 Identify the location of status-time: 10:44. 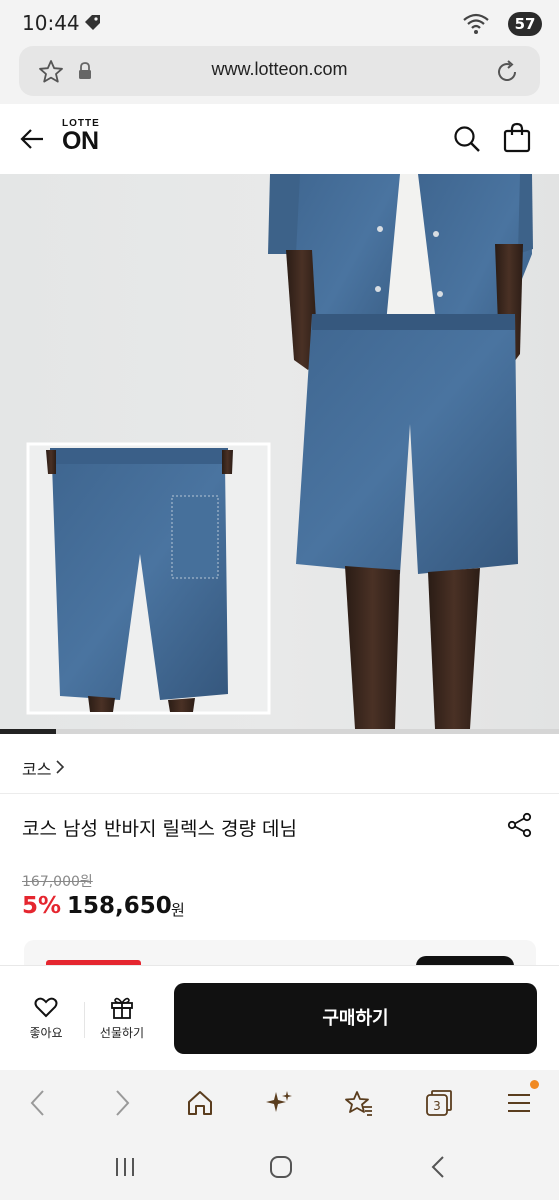
(51, 23).